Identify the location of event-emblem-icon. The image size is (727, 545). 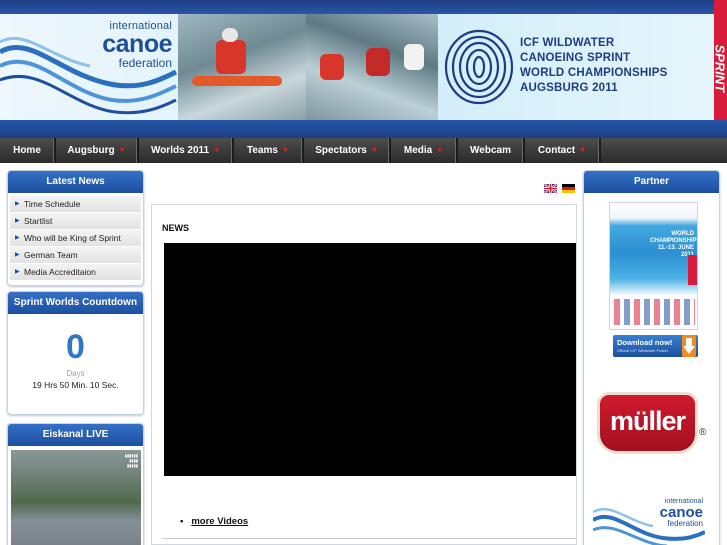
(479, 67).